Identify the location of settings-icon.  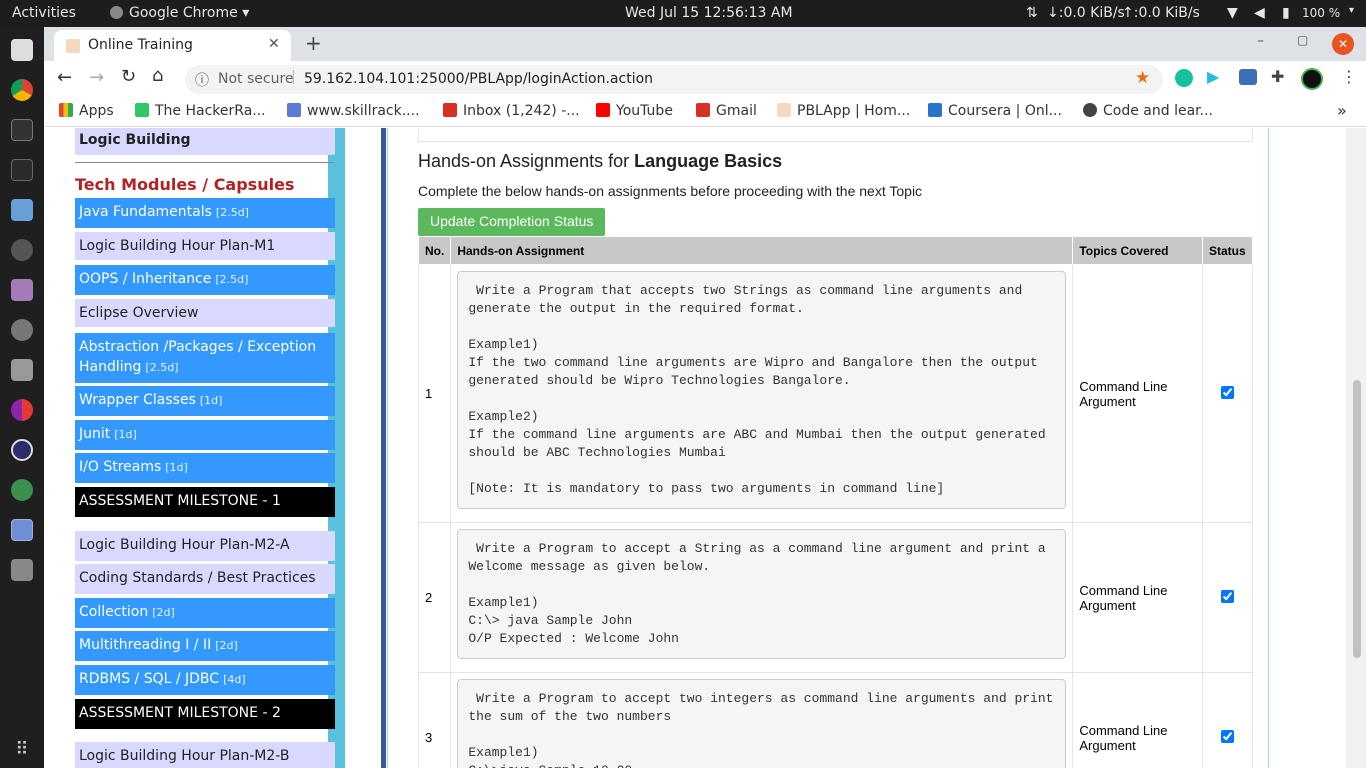
(22, 250).